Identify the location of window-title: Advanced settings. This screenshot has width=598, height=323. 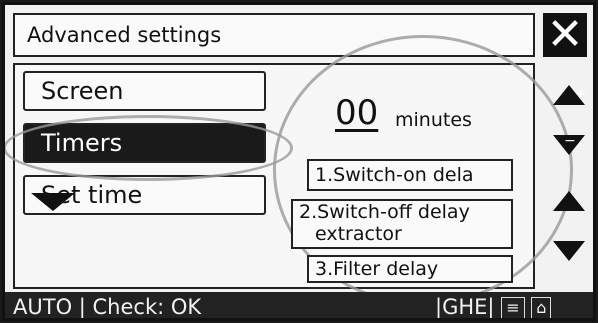
(124, 35).